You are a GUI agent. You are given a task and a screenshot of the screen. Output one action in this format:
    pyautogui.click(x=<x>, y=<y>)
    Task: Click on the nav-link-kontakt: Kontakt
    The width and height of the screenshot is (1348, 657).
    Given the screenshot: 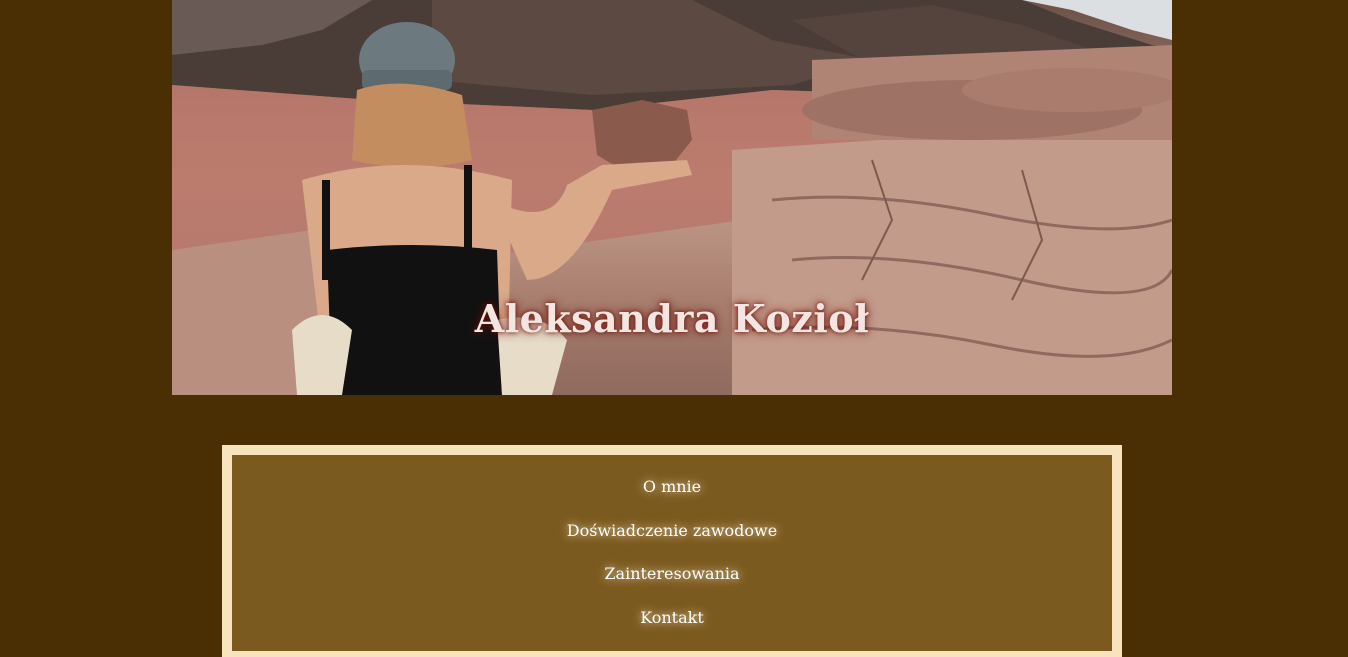 What is the action you would take?
    pyautogui.click(x=672, y=630)
    